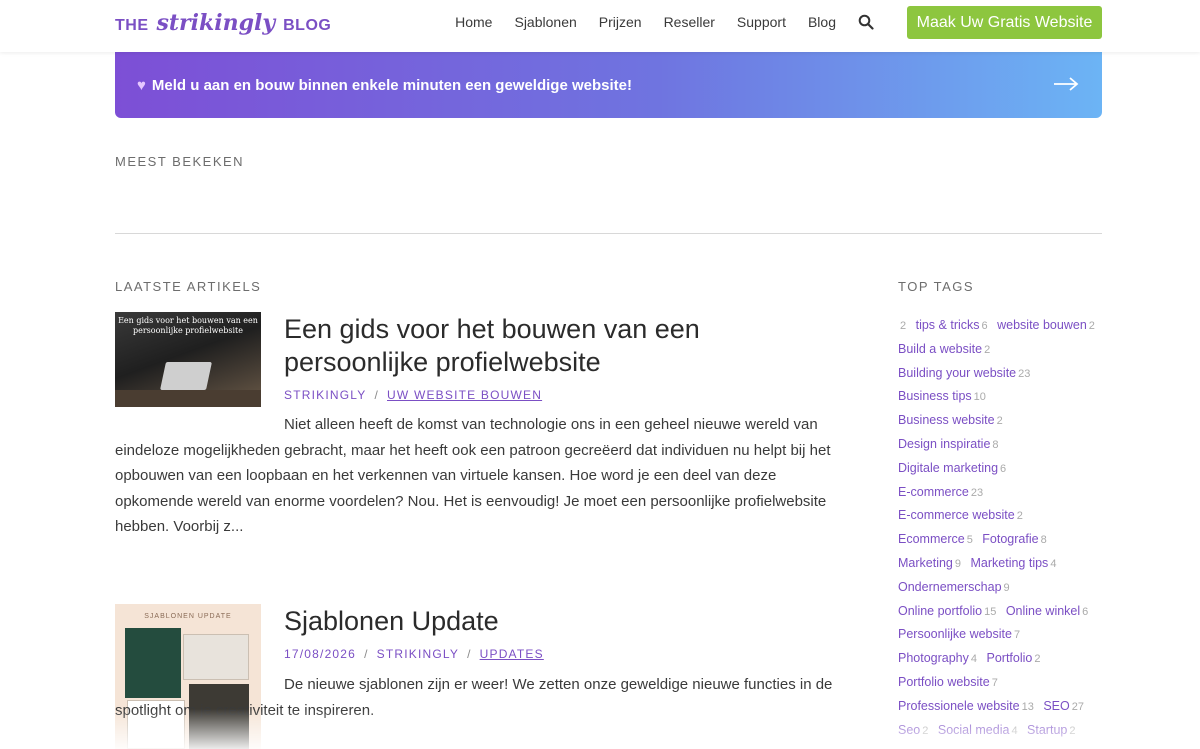  I want to click on tag-count: 27, so click(1077, 706).